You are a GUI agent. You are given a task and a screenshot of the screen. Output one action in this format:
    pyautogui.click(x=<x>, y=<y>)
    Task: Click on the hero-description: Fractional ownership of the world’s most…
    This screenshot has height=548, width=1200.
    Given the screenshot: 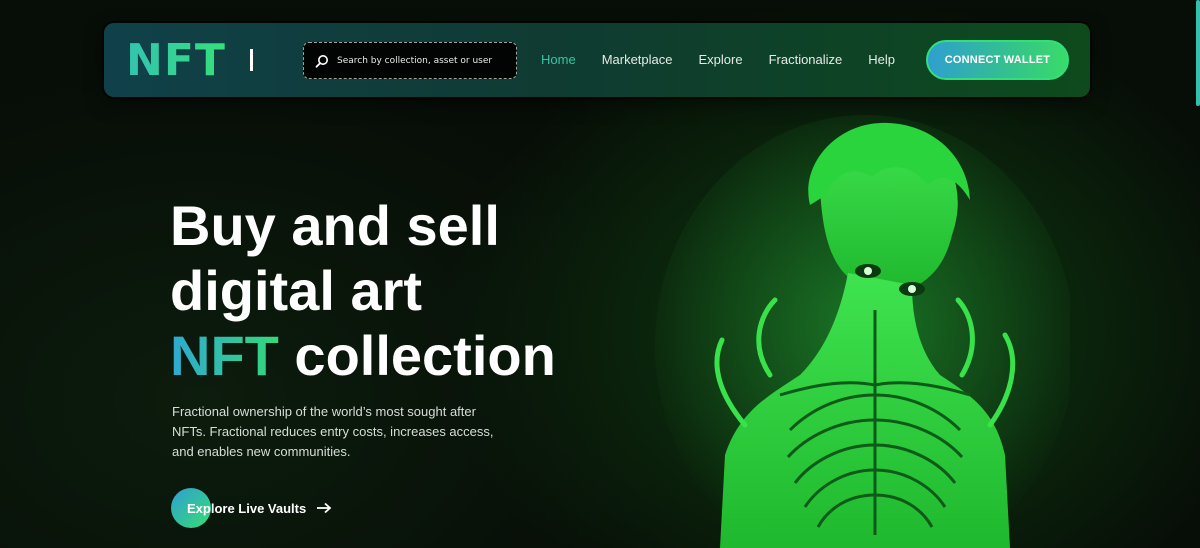 What is the action you would take?
    pyautogui.click(x=333, y=431)
    